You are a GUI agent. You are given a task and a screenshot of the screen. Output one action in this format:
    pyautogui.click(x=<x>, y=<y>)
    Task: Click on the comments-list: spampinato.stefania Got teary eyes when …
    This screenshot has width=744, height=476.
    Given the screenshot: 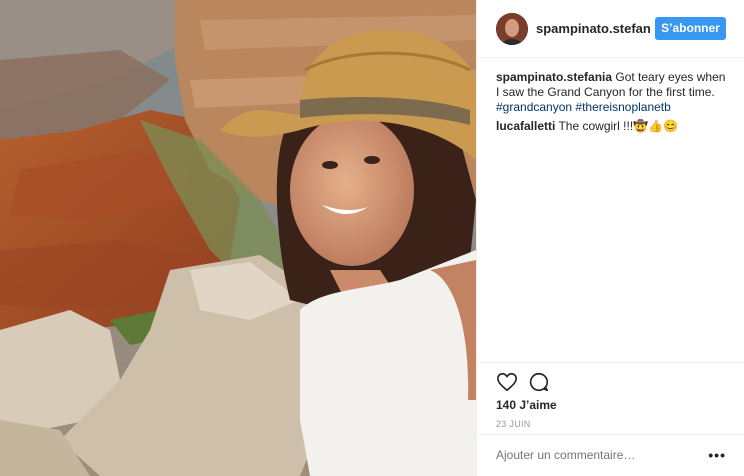 What is the action you would take?
    pyautogui.click(x=614, y=104)
    